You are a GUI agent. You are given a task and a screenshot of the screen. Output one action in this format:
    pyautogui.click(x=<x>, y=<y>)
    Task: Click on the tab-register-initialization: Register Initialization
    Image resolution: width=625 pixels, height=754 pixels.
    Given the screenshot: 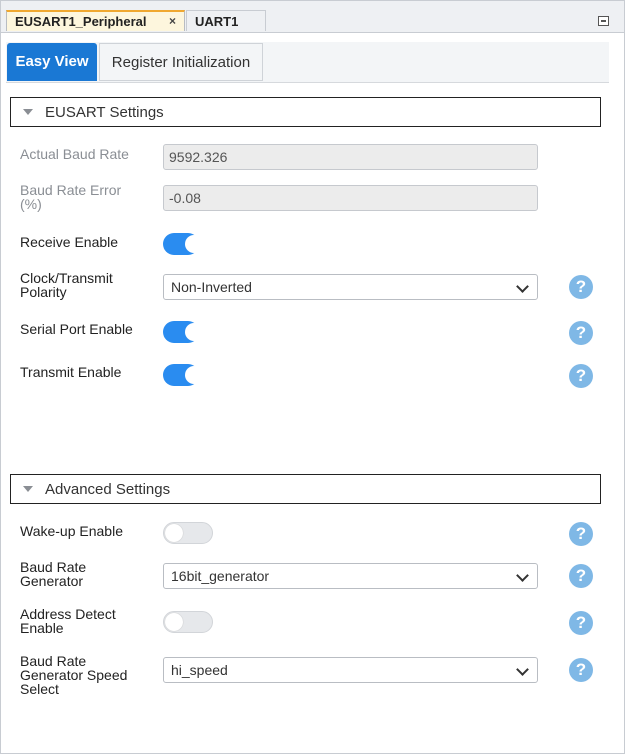 What is the action you would take?
    pyautogui.click(x=181, y=62)
    